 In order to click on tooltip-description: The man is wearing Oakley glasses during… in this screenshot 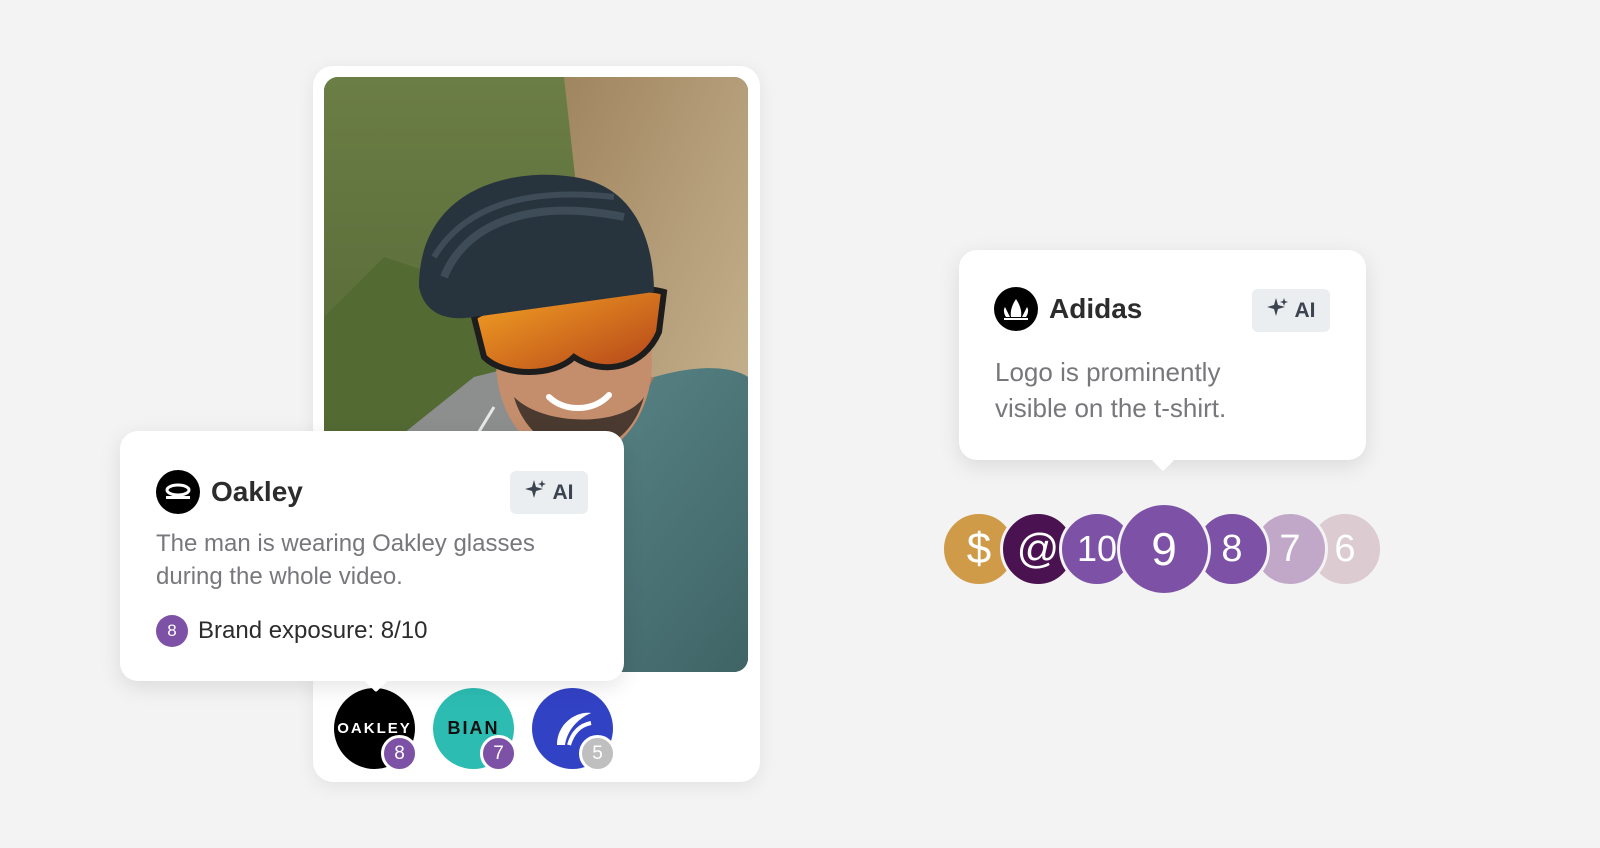, I will do `click(345, 560)`.